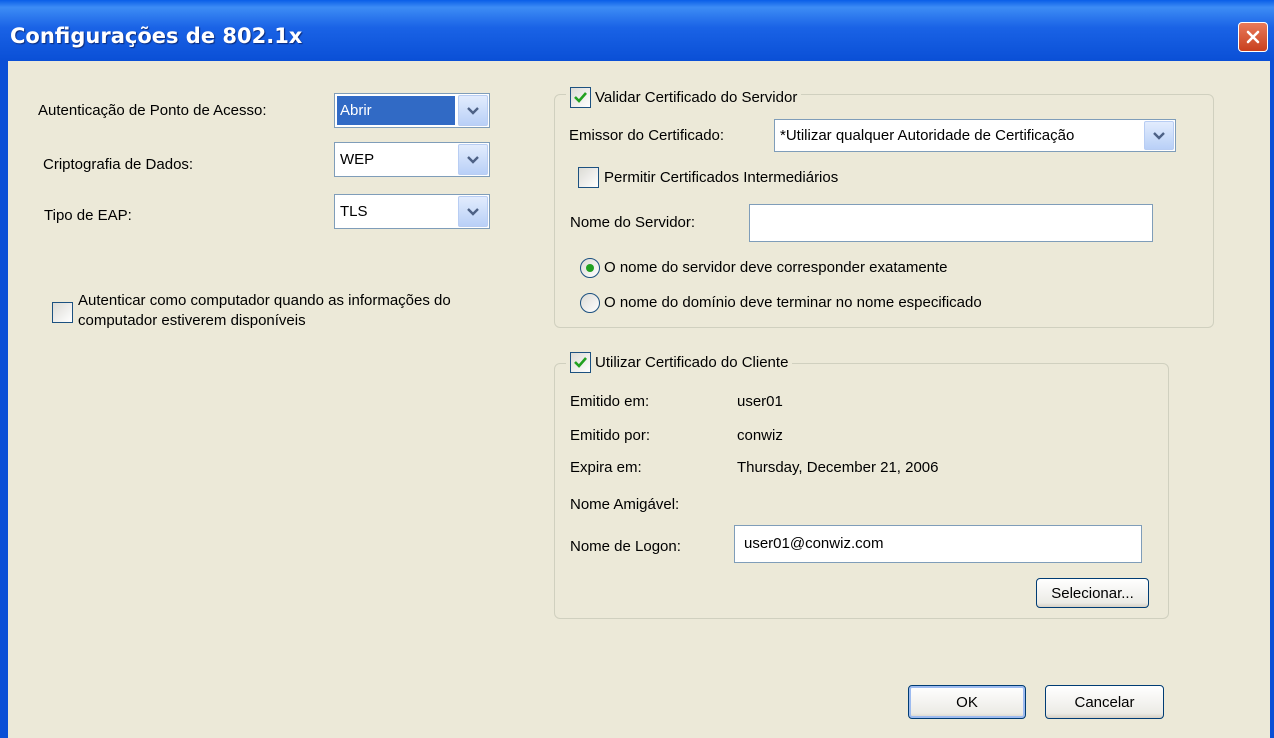 The width and height of the screenshot is (1274, 738). What do you see at coordinates (588, 177) in the screenshot?
I see `allow-intermediate-checkbox` at bounding box center [588, 177].